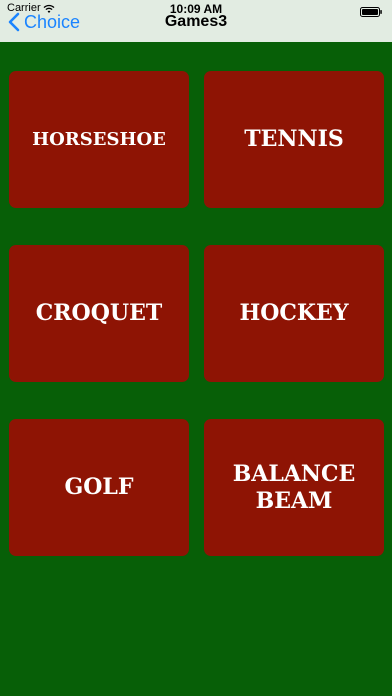 This screenshot has width=392, height=696. Describe the element at coordinates (294, 487) in the screenshot. I see `game-tile-balance-beam: BALANCE BEAM` at that location.